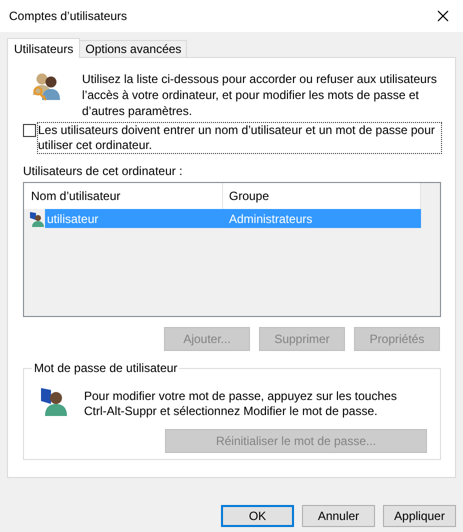 This screenshot has width=463, height=532. Describe the element at coordinates (68, 16) in the screenshot. I see `window-title: Comptes d’utilisateurs` at that location.